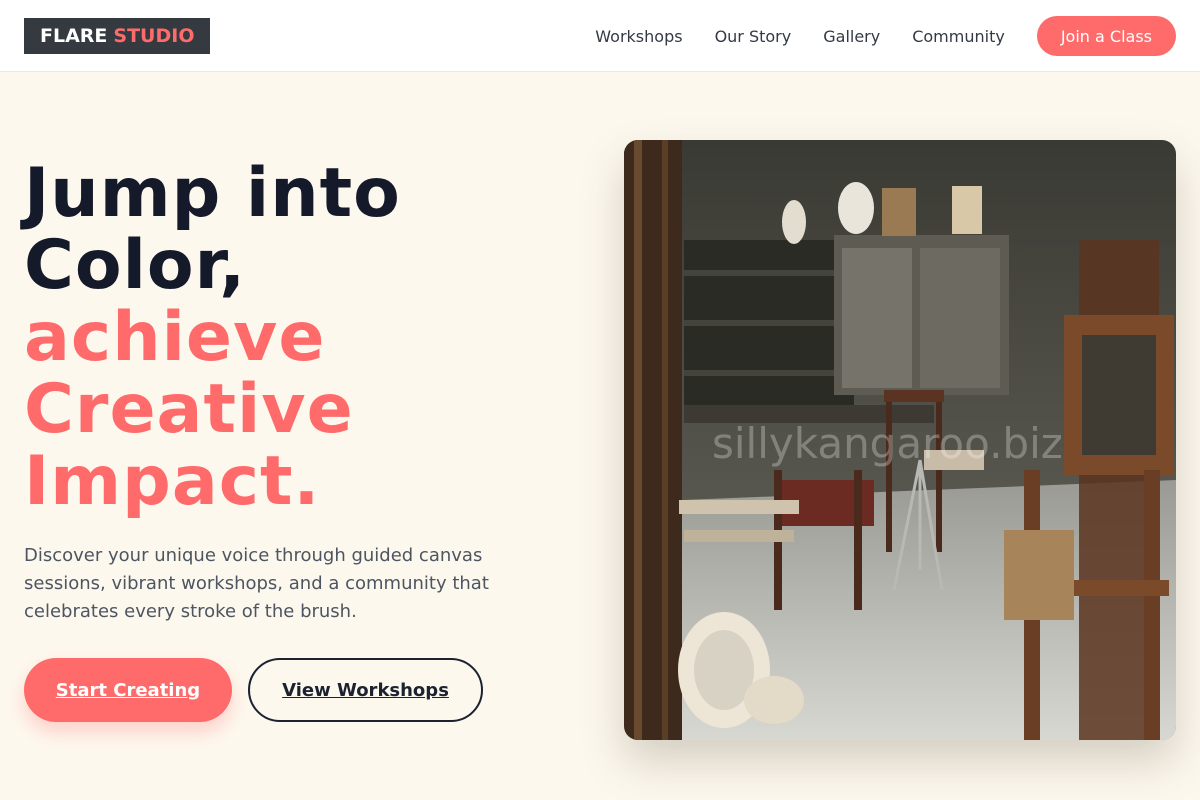 Image resolution: width=1200 pixels, height=800 pixels. What do you see at coordinates (365, 690) in the screenshot?
I see `view-workshops-button: View Workshops` at bounding box center [365, 690].